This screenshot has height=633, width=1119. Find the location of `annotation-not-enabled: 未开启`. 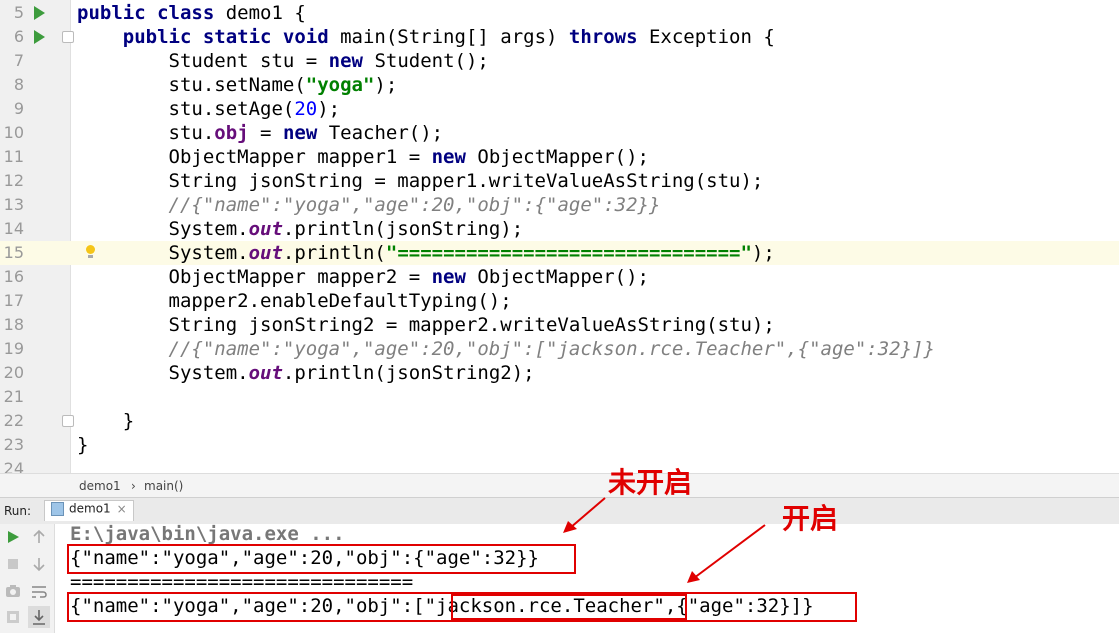

annotation-not-enabled: 未开启 is located at coordinates (650, 482).